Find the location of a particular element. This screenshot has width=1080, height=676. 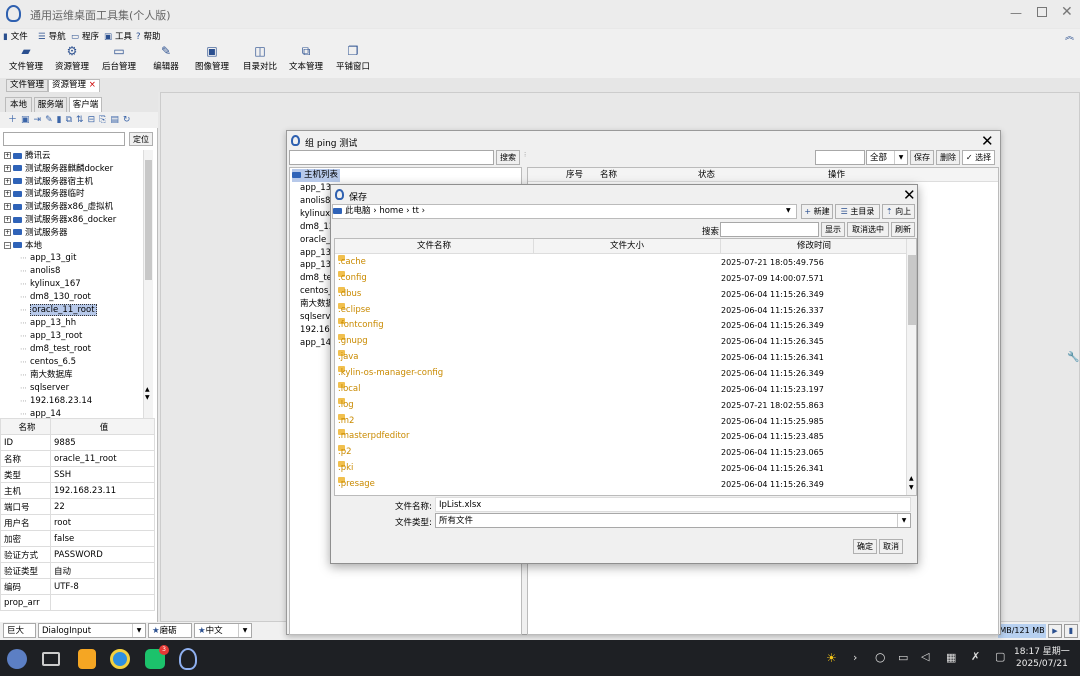

file-row: .p2 2025-06-04 11:15:23.065 is located at coordinates (621, 453).